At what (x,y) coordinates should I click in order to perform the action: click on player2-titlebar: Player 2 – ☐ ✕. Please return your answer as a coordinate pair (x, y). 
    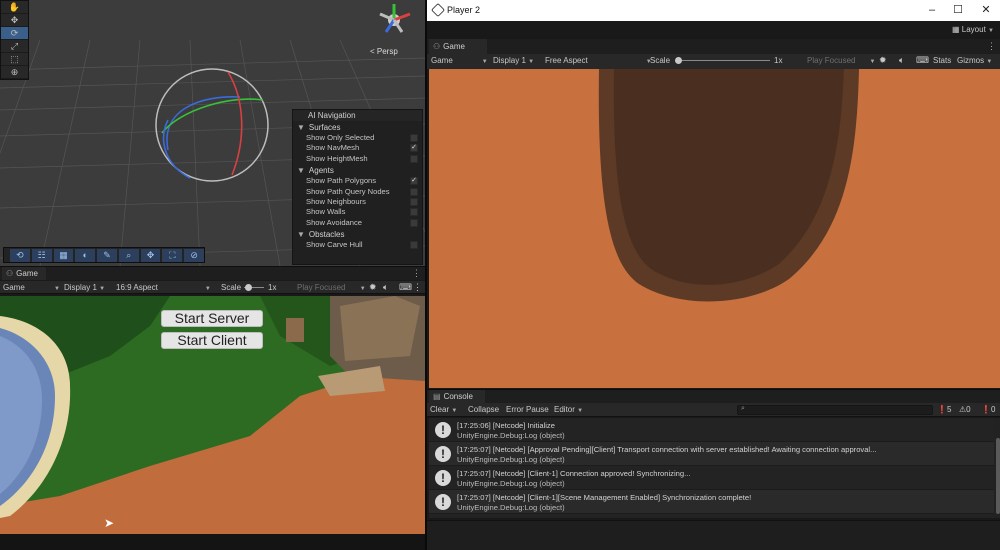
    Looking at the image, I should click on (713, 10).